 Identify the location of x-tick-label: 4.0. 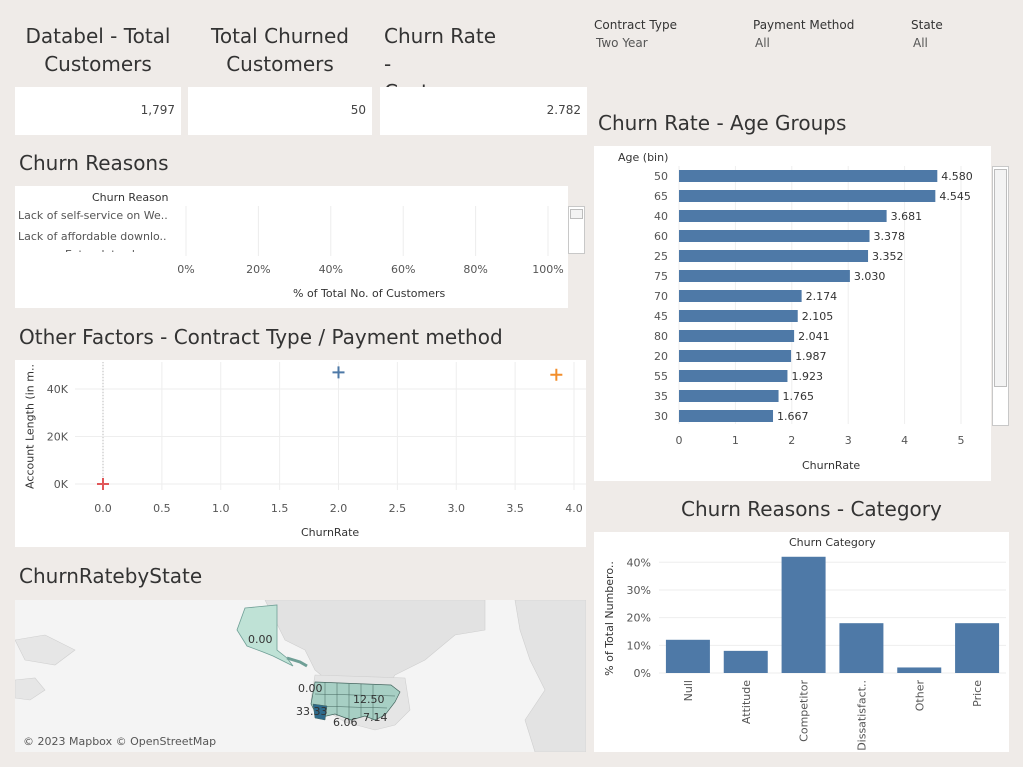
(574, 508).